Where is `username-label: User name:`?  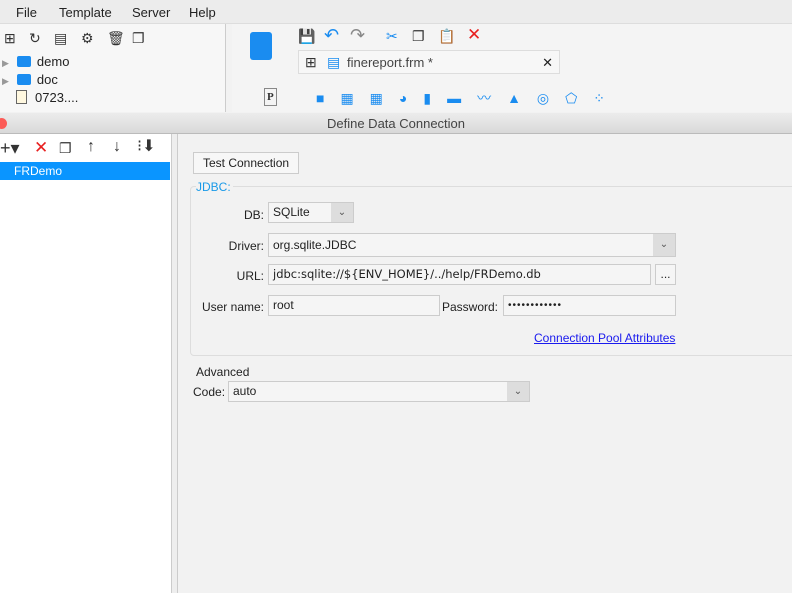
username-label: User name: is located at coordinates (232, 307).